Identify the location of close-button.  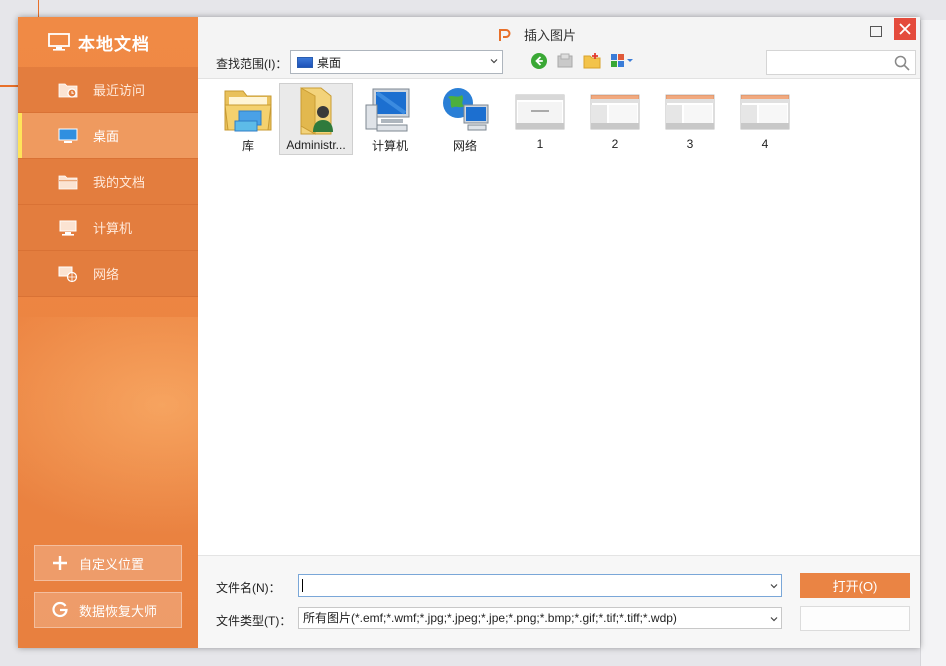
(905, 29).